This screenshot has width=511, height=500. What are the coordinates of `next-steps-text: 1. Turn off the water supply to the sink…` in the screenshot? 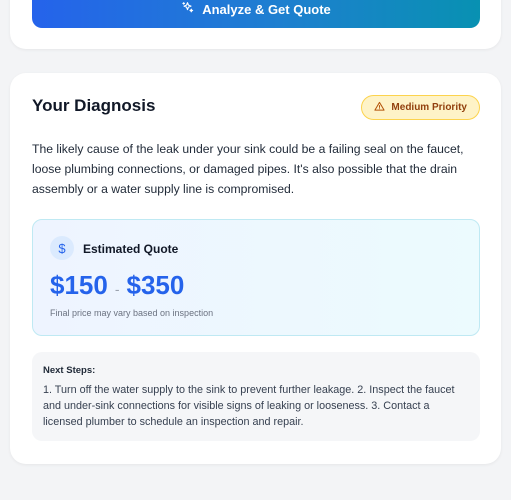 It's located at (249, 406).